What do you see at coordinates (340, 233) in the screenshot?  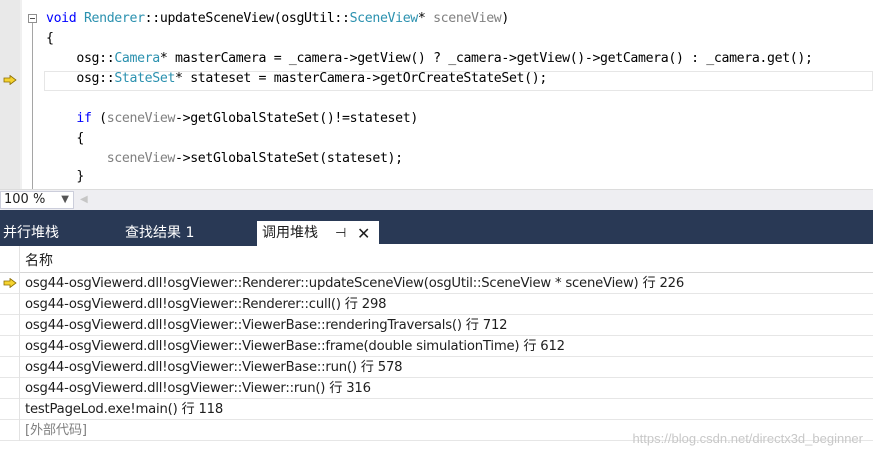 I see `pin-icon: ⊣` at bounding box center [340, 233].